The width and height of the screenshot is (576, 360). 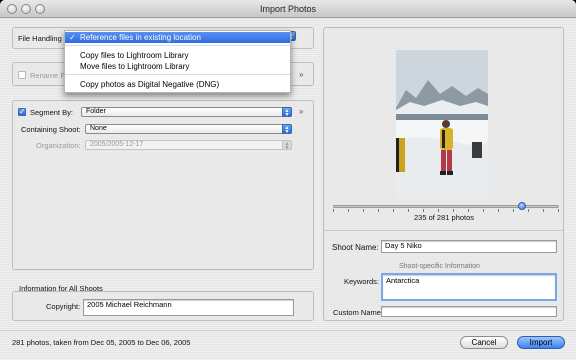 What do you see at coordinates (355, 247) in the screenshot?
I see `shoot-name-label: Shoot Name:` at bounding box center [355, 247].